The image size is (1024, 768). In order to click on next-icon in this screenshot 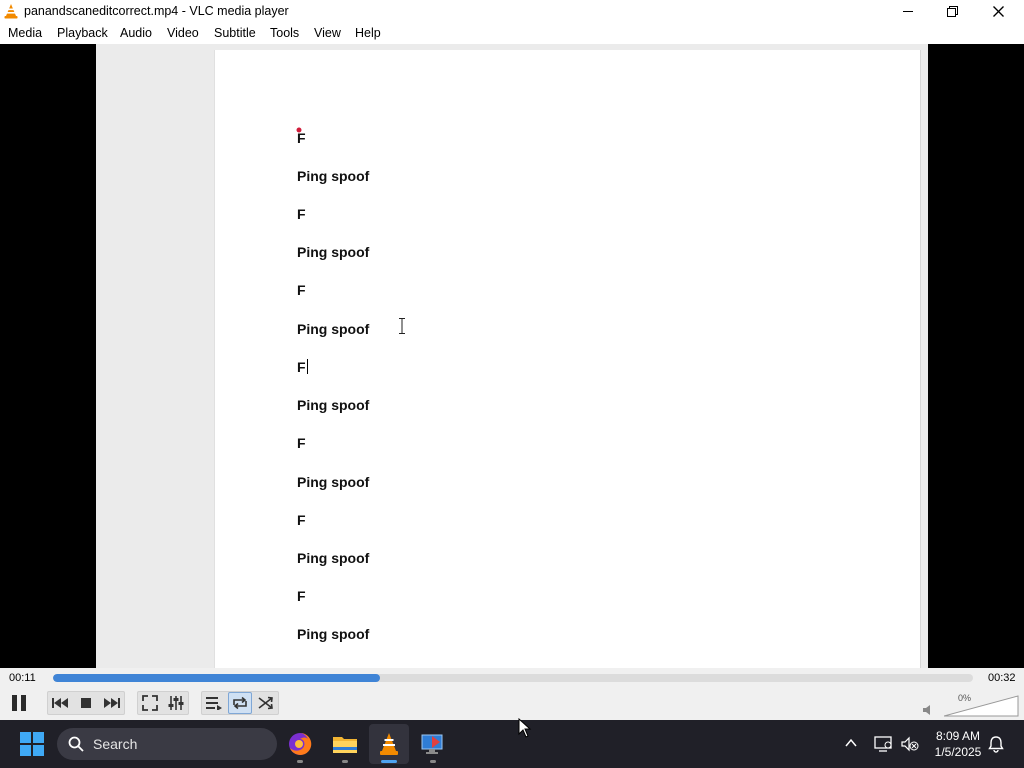, I will do `click(112, 703)`.